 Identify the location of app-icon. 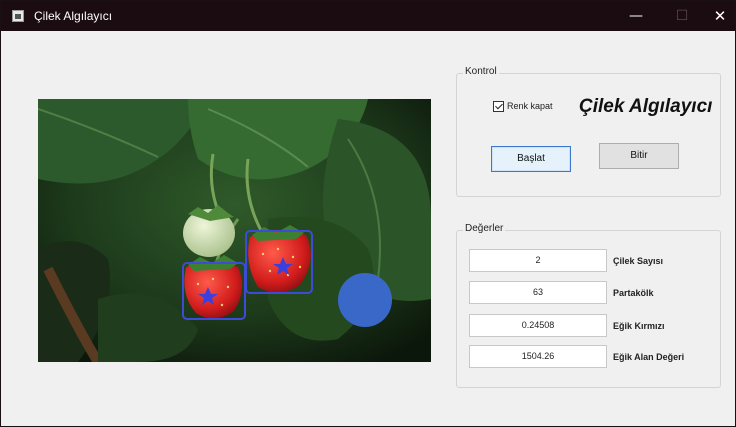
(18, 16).